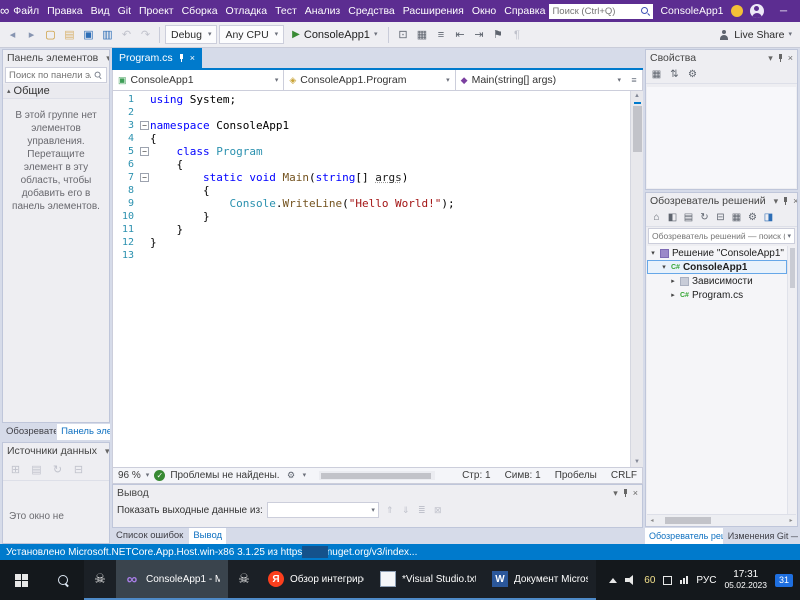  What do you see at coordinates (459, 34) in the screenshot?
I see `indent-decrease-icon: ⇤` at bounding box center [459, 34].